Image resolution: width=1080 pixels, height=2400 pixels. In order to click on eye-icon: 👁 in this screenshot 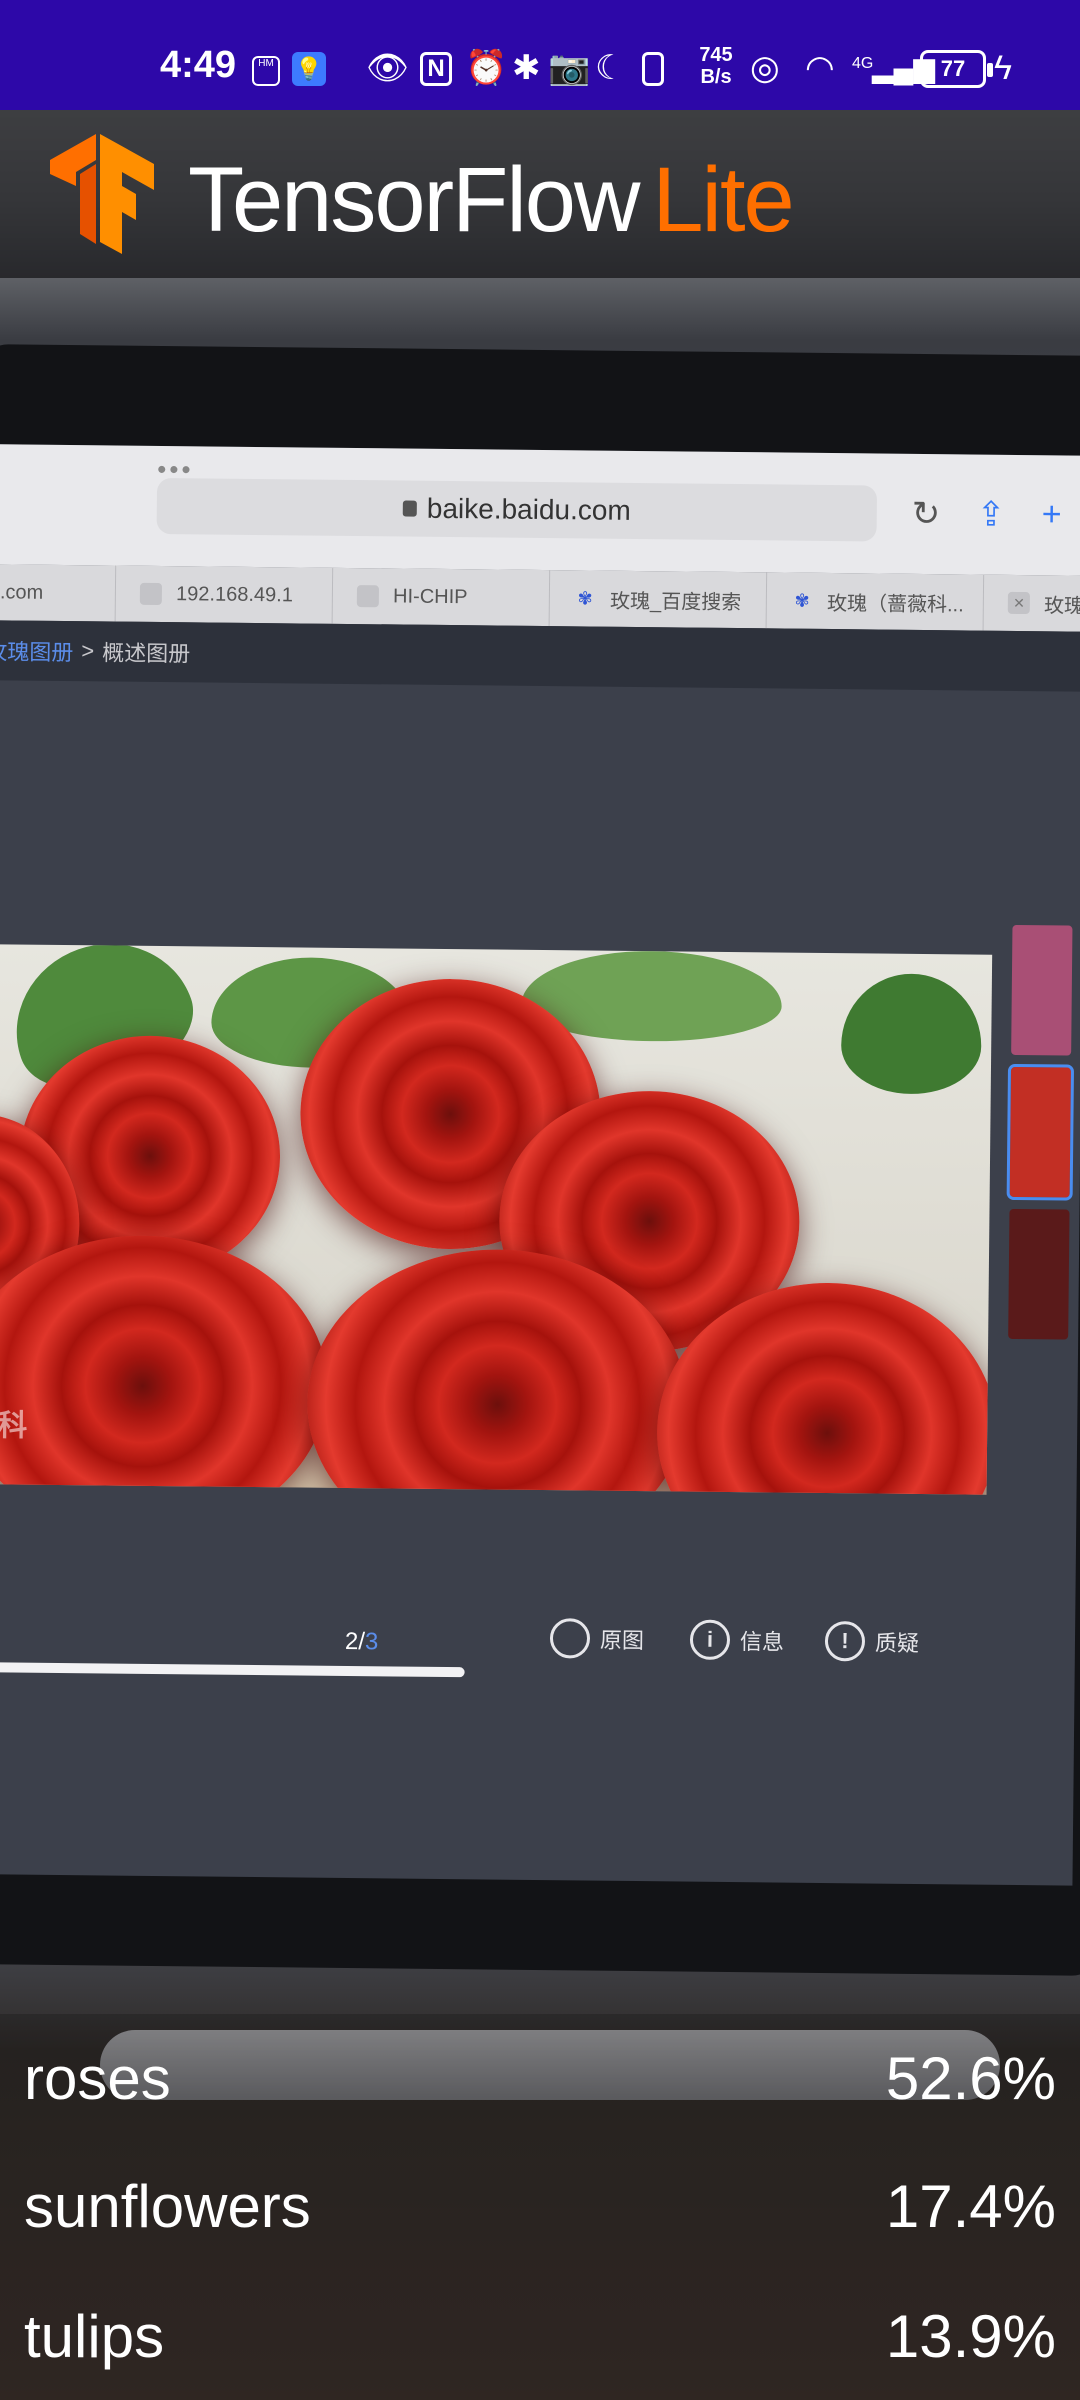, I will do `click(388, 68)`.